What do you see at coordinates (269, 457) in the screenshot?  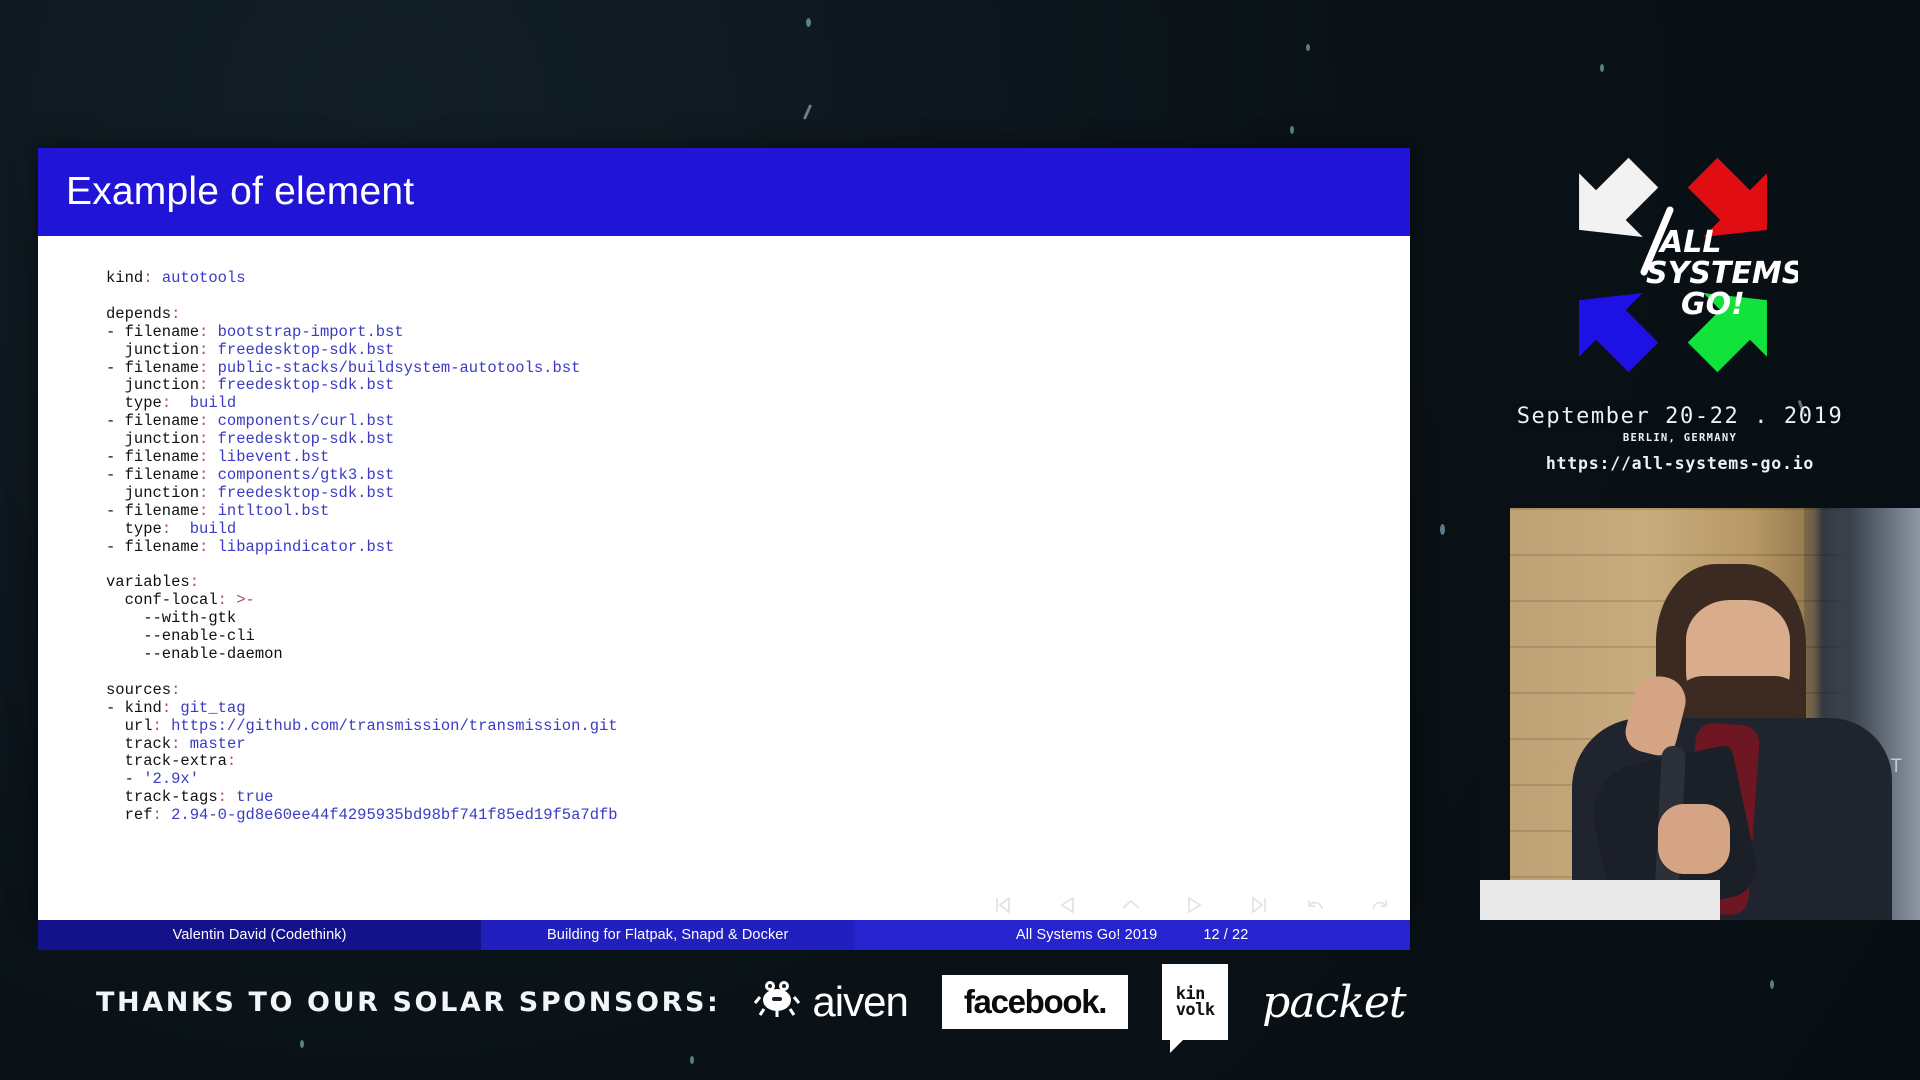 I see `code-token: libevent.bst` at bounding box center [269, 457].